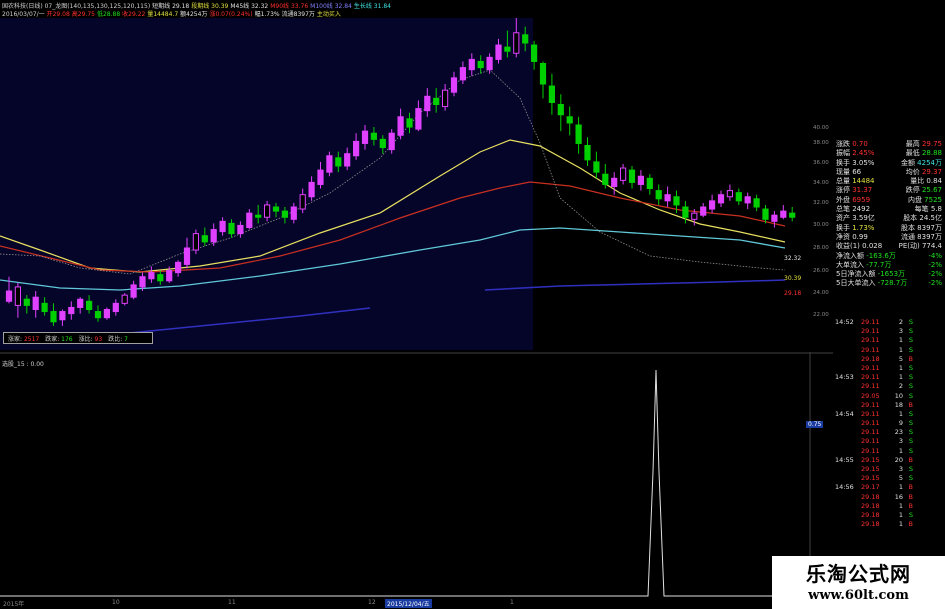 This screenshot has width=945, height=609. I want to click on tick-row: 29.05 10 S, so click(889, 396).